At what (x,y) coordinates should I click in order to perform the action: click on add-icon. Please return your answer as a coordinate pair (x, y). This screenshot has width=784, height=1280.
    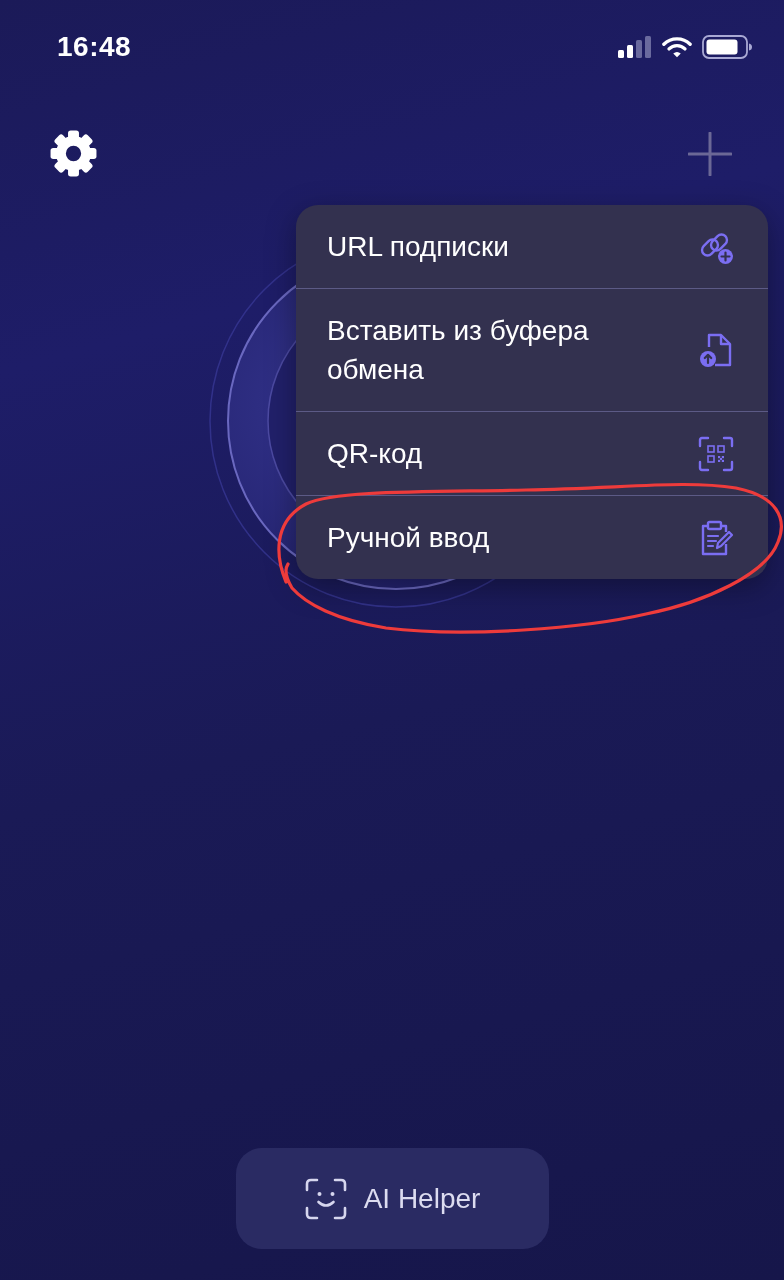
    Looking at the image, I should click on (710, 153).